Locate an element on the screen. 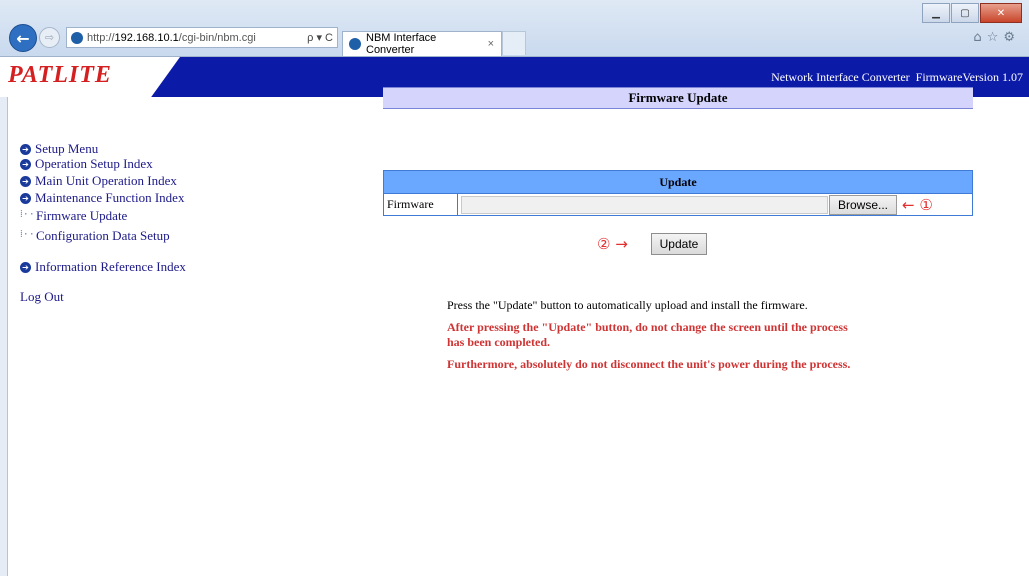 The height and width of the screenshot is (576, 1029). address-tools: ρ ▾ C is located at coordinates (309, 37).